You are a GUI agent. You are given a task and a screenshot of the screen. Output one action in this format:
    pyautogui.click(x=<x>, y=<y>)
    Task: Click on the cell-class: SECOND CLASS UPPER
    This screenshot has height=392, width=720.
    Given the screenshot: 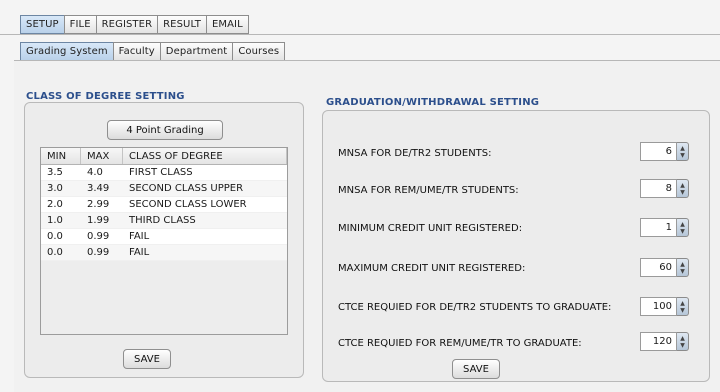 What is the action you would take?
    pyautogui.click(x=186, y=188)
    